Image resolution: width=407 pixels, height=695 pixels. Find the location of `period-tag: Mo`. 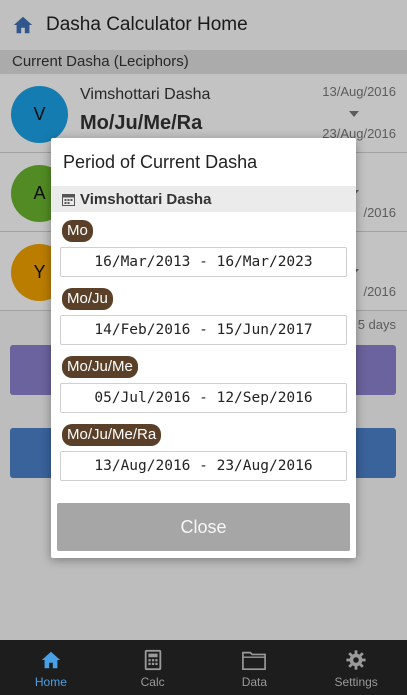

period-tag: Mo is located at coordinates (77, 231).